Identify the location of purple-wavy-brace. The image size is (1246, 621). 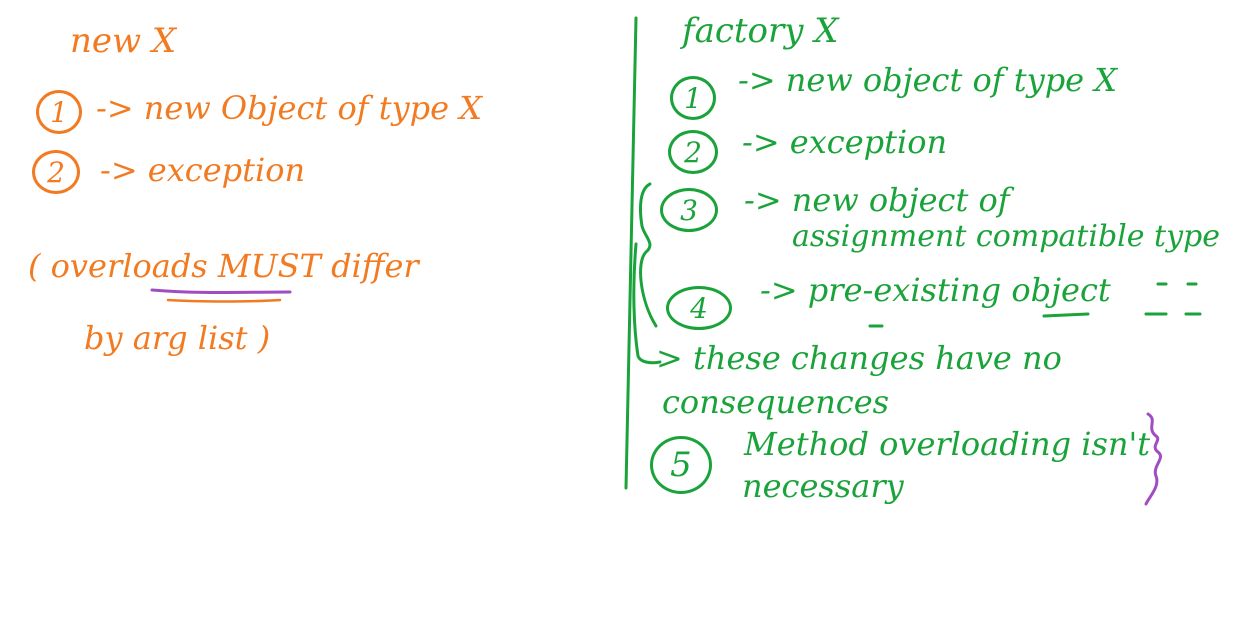
(1153, 459).